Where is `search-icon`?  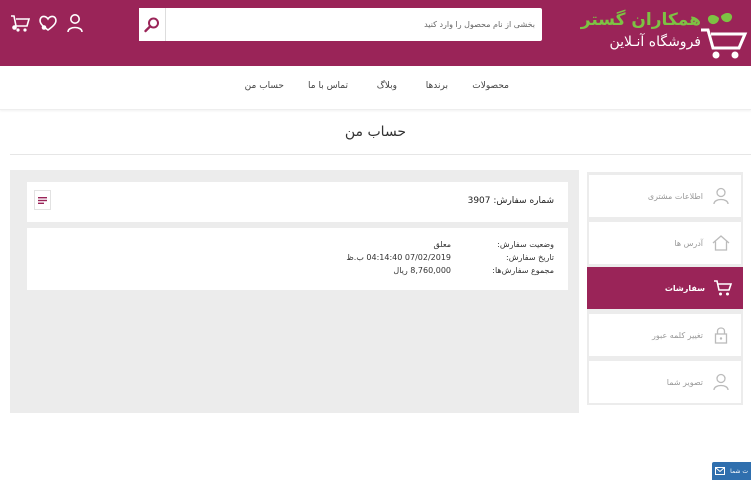 search-icon is located at coordinates (151, 24).